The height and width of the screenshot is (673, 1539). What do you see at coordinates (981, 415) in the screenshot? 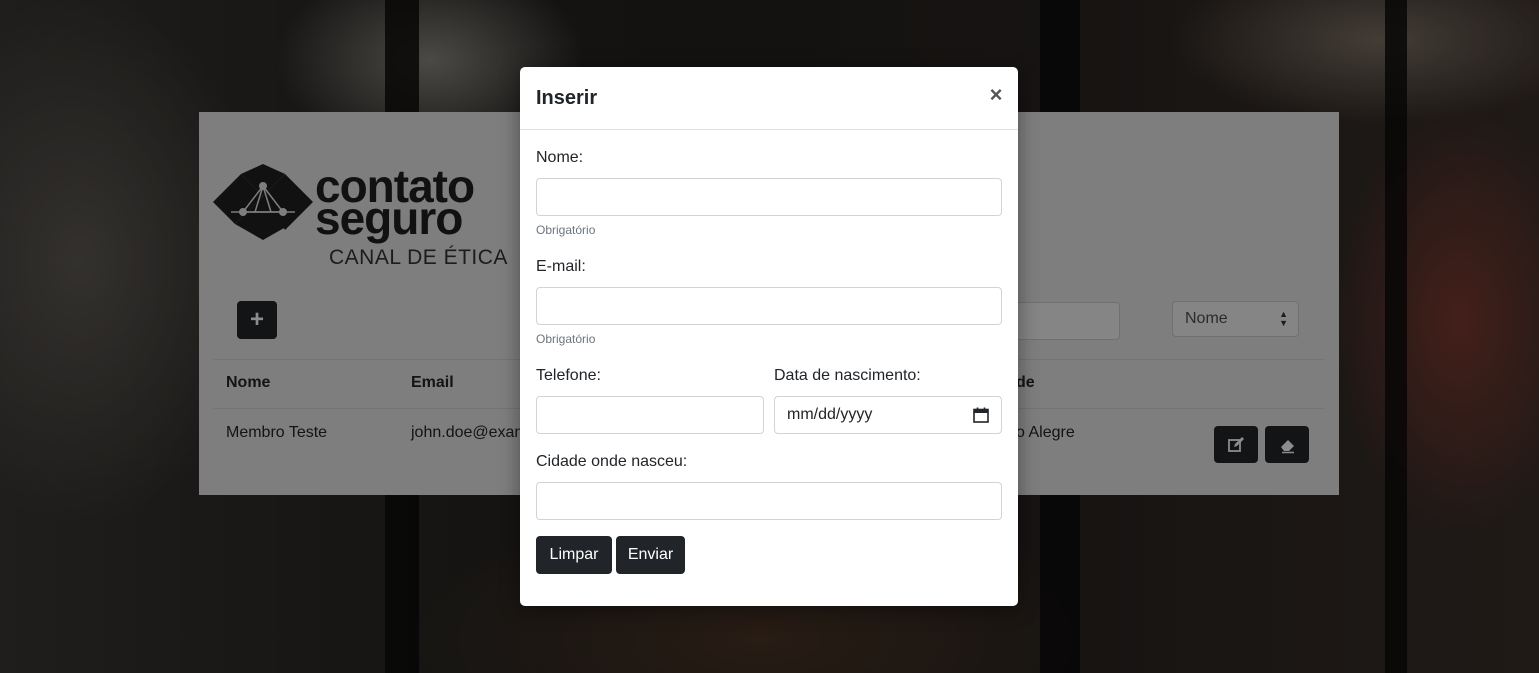
I see `calendar-icon` at bounding box center [981, 415].